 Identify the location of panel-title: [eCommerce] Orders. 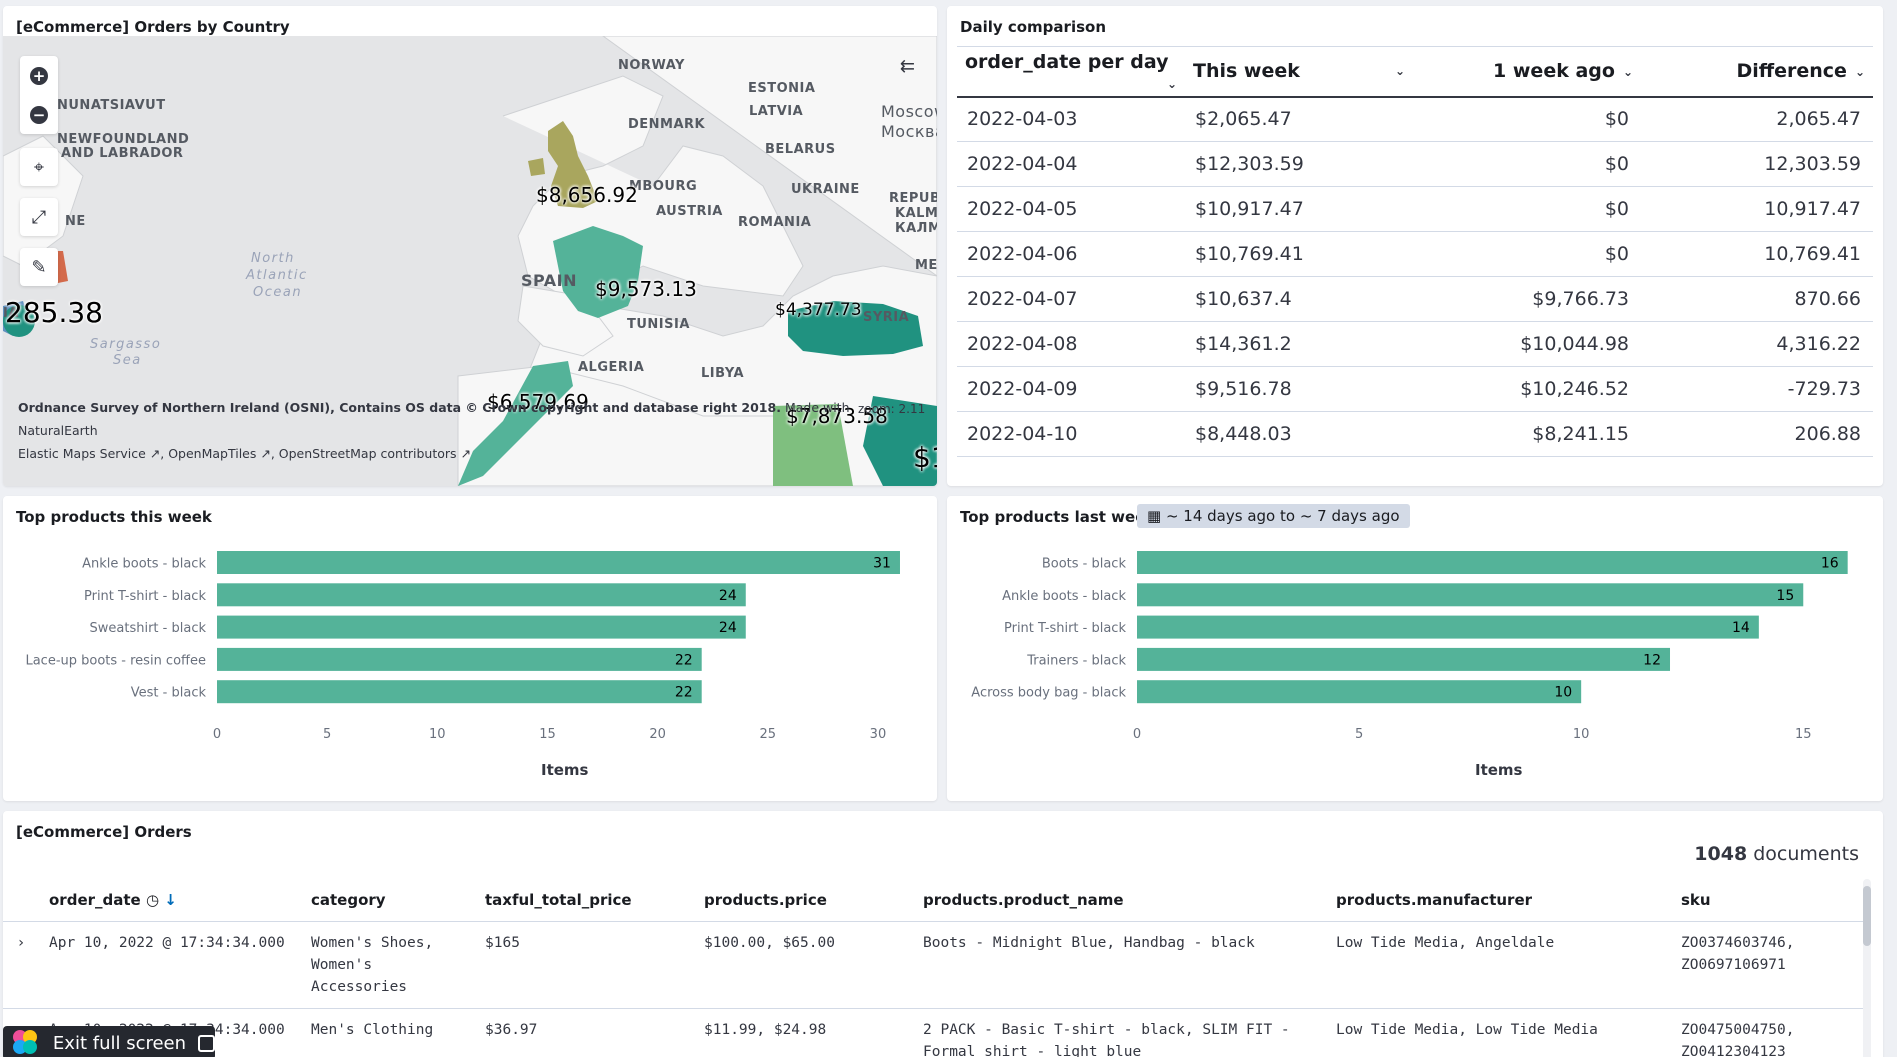
(104, 832).